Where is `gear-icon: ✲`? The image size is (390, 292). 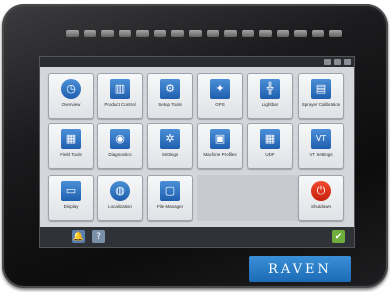
gear-icon: ✲ is located at coordinates (170, 139).